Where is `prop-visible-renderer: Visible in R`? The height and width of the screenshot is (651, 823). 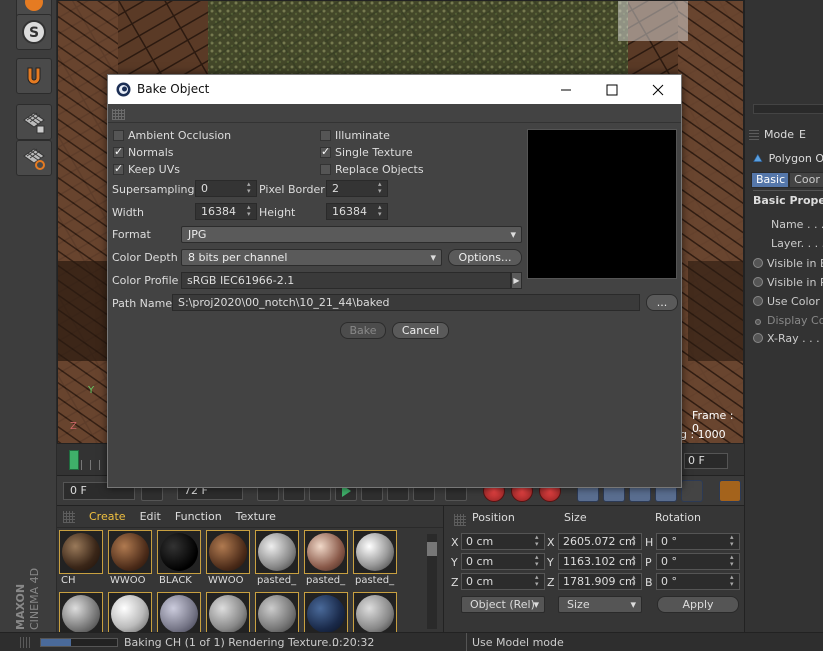 prop-visible-renderer: Visible in R is located at coordinates (788, 282).